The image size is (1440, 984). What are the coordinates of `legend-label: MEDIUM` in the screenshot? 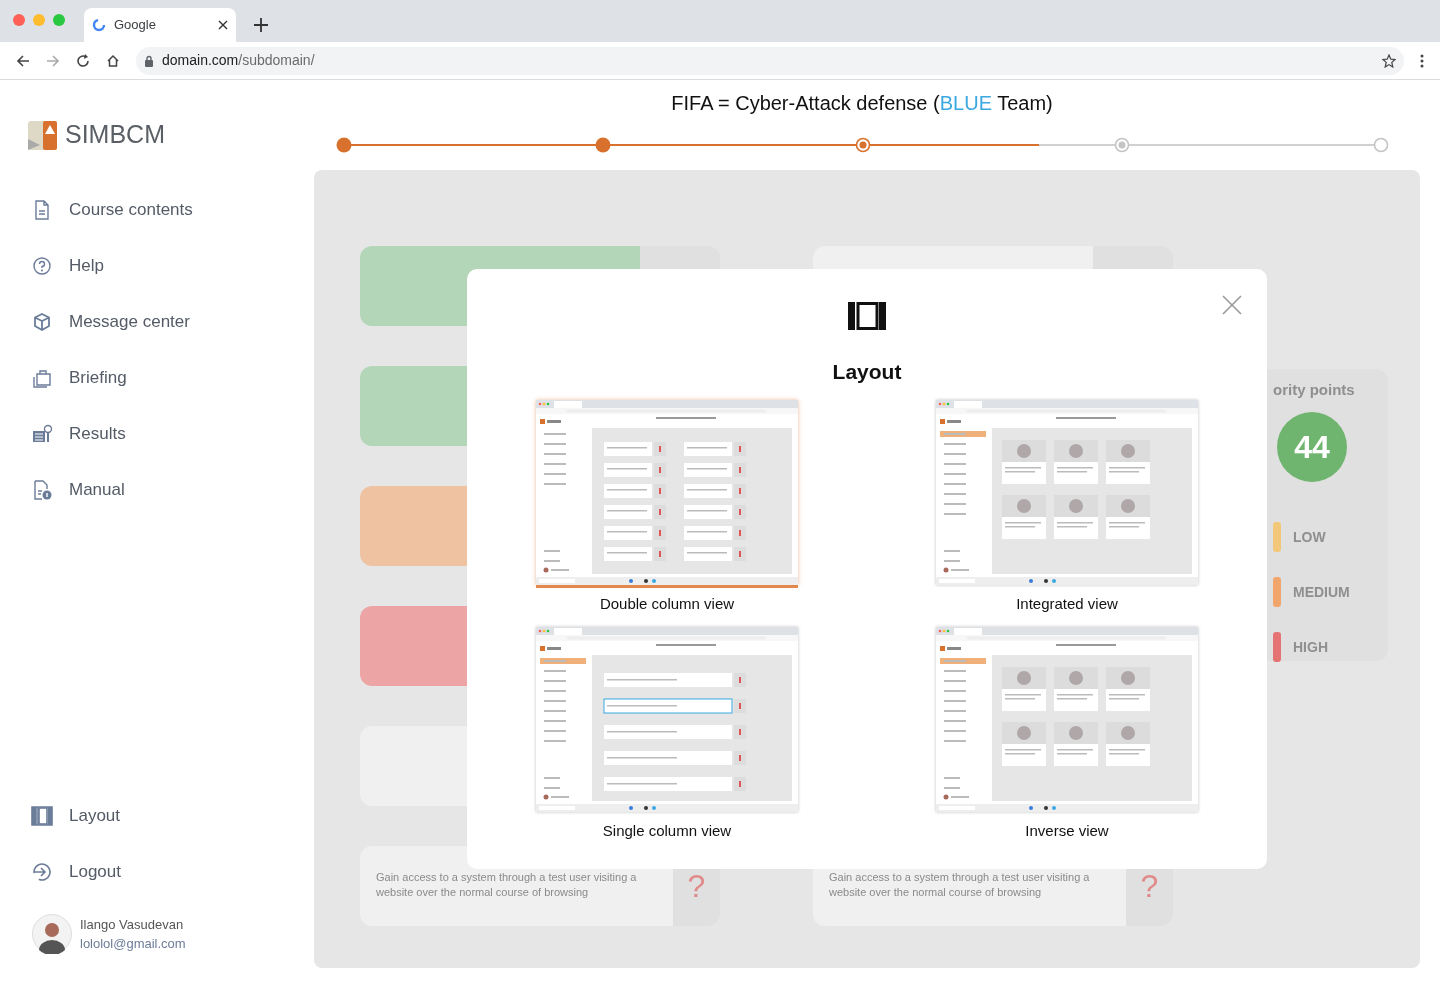 It's located at (1321, 592).